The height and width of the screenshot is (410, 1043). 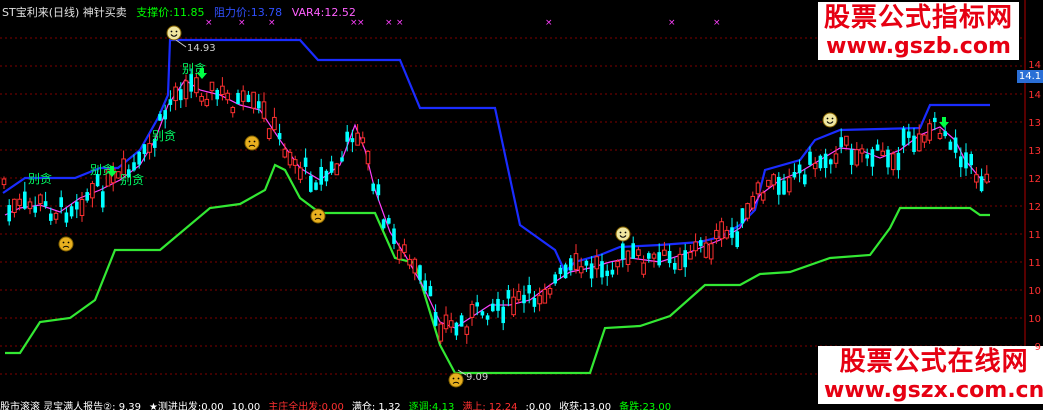 What do you see at coordinates (645, 406) in the screenshot?
I see `footer-item: 备跌:23.00` at bounding box center [645, 406].